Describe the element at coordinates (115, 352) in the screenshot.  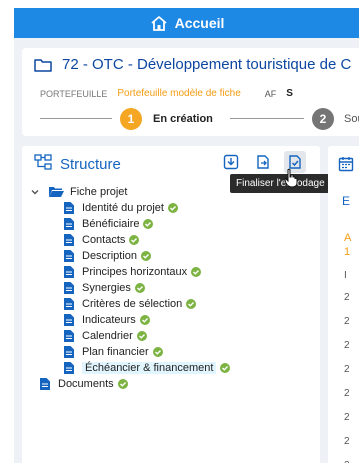
I see `tree-item-label: Plan financier` at that location.